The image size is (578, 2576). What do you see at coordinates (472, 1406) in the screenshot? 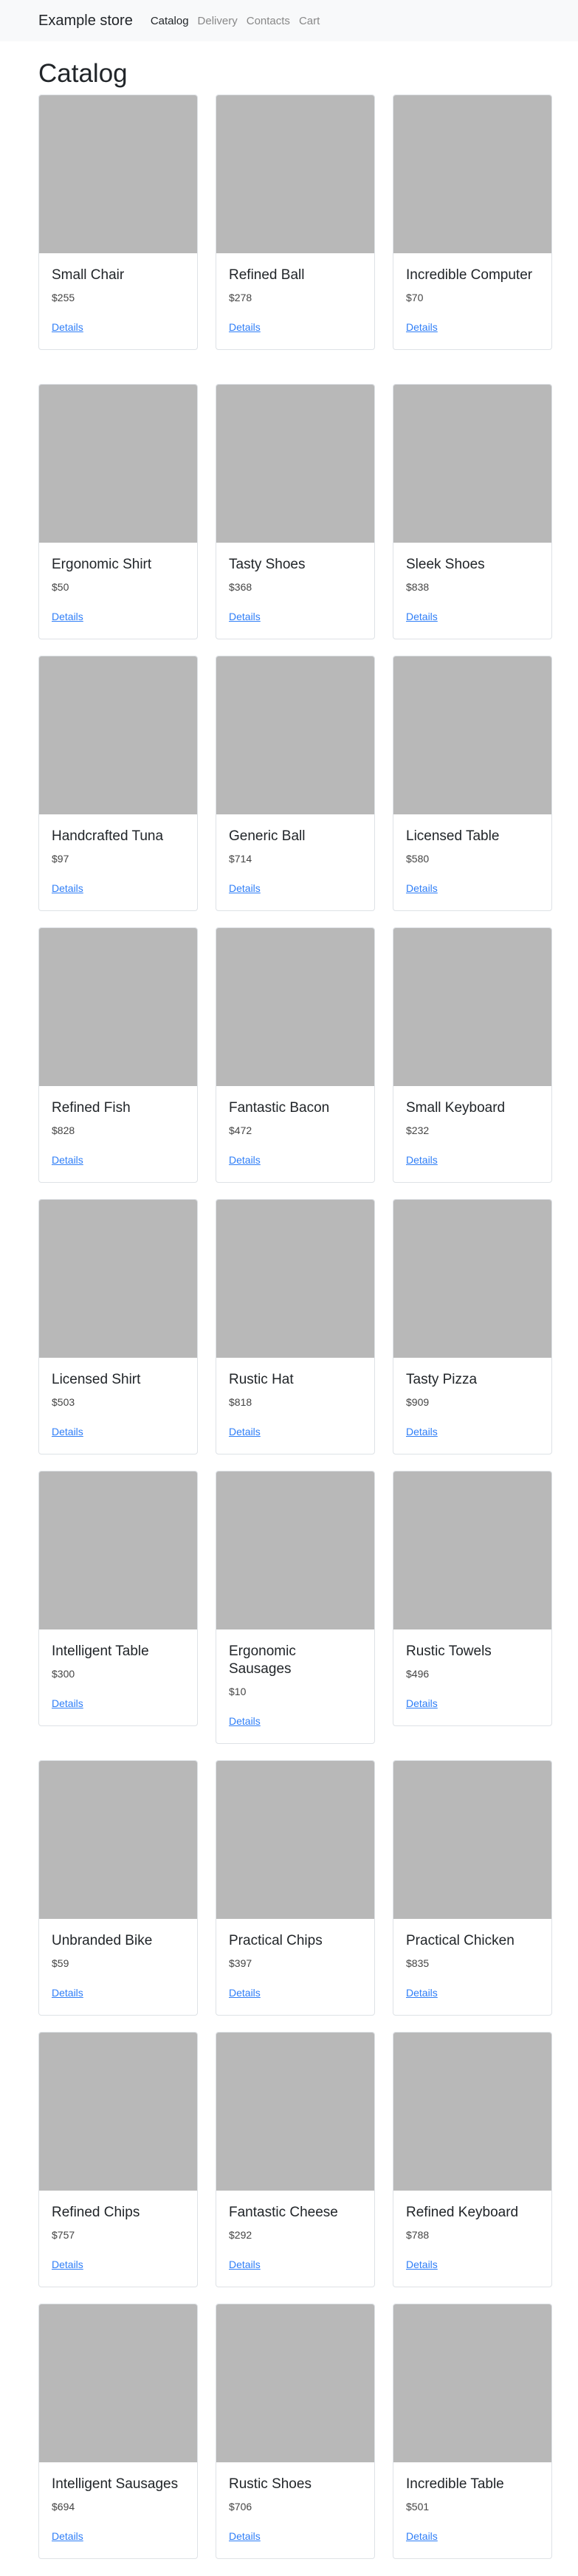
I see `product-card-body: Tasty Pizza $909 Details` at bounding box center [472, 1406].